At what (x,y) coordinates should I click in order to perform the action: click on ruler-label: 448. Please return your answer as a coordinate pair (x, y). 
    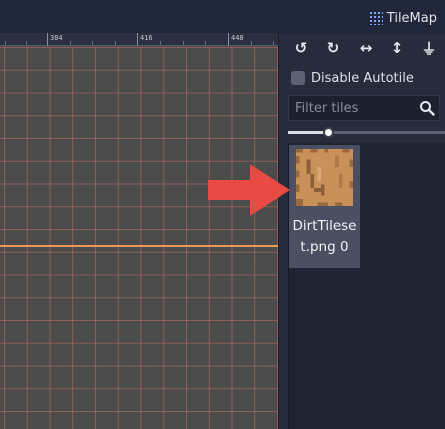
    Looking at the image, I should click on (237, 38).